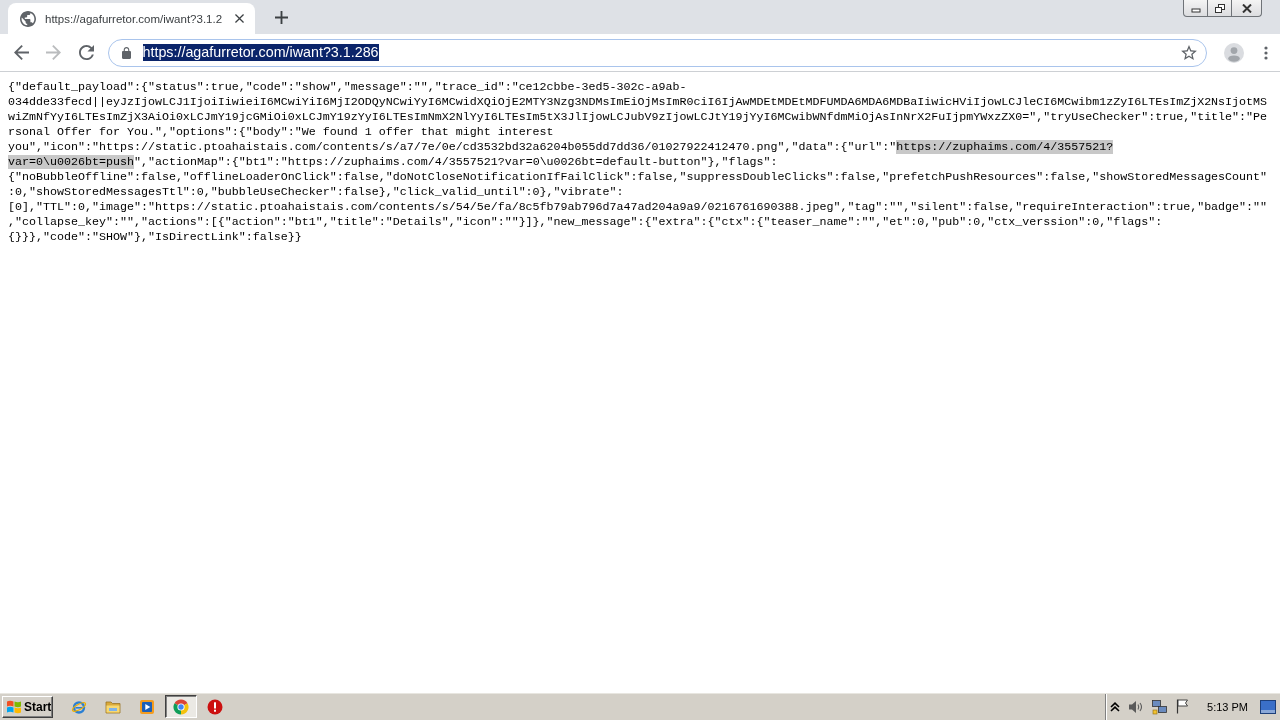  Describe the element at coordinates (53, 52) in the screenshot. I see `arrow-right-icon` at that location.